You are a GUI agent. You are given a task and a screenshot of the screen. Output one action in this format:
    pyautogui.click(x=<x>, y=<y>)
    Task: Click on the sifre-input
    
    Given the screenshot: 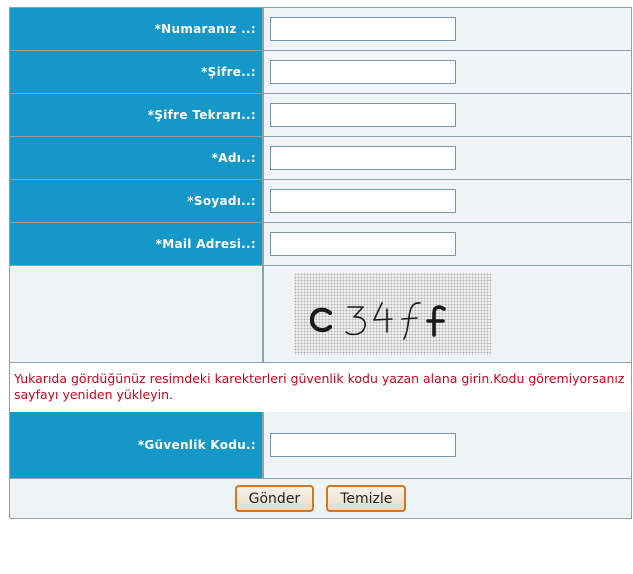 What is the action you would take?
    pyautogui.click(x=363, y=72)
    